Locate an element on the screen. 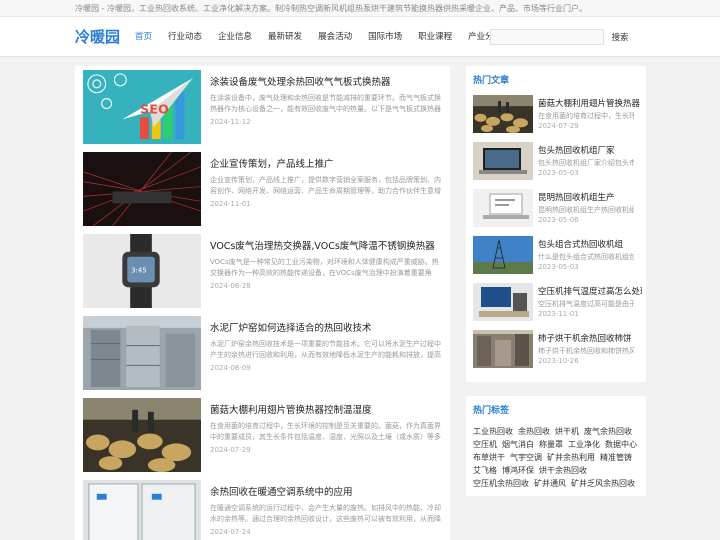  hot-article-item: 昆明热回收机组生产昆明热回收机组生产热回收机组是 2023-05-06 is located at coordinates (556, 210).